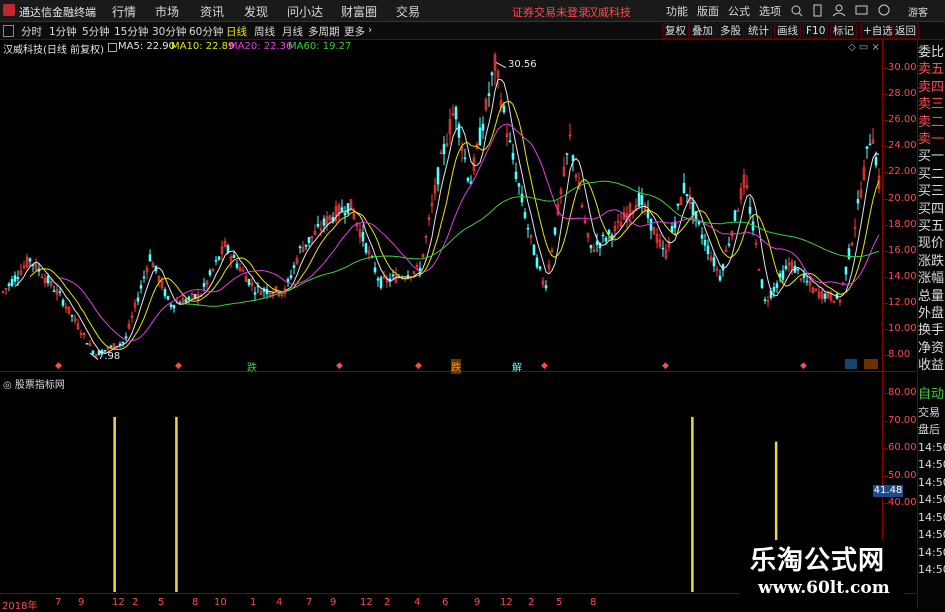 This screenshot has width=945, height=612. I want to click on sidebar-item-bid2: 买二, so click(931, 174).